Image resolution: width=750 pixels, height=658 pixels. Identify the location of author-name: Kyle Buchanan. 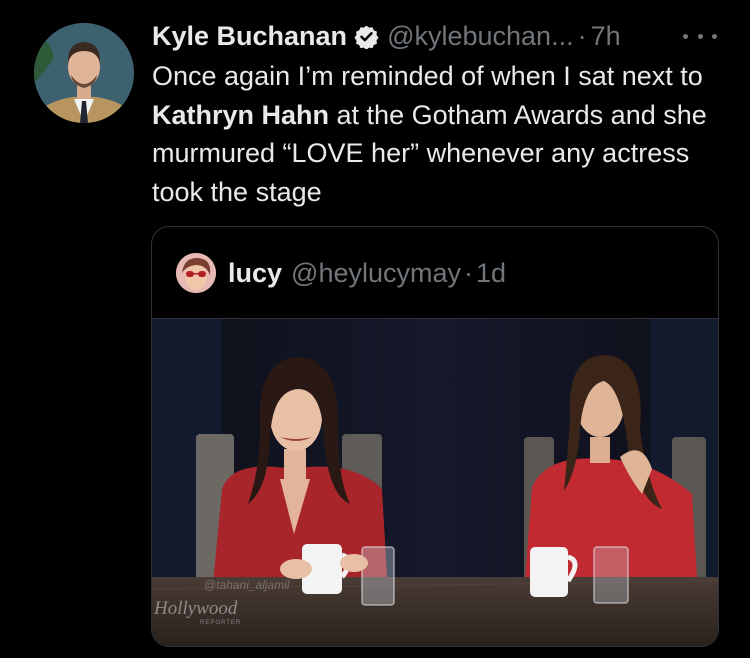
(249, 36).